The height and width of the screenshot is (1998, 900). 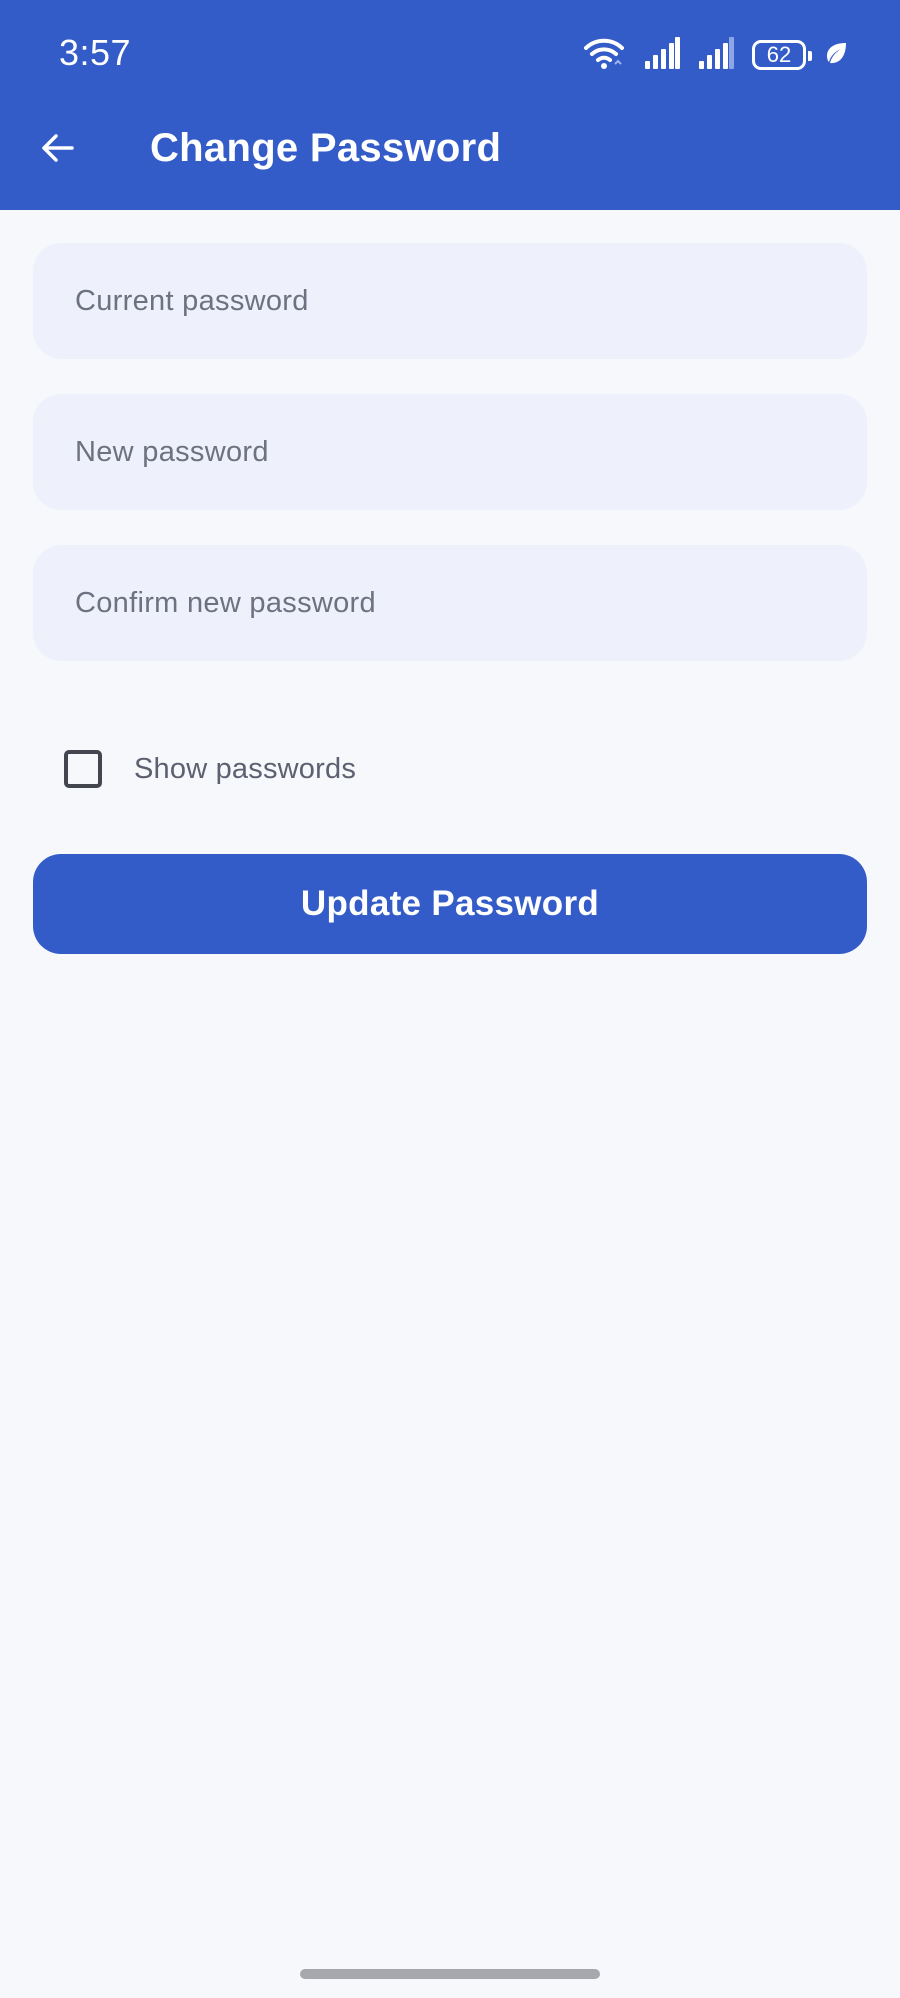 What do you see at coordinates (83, 769) in the screenshot?
I see `show-passwords-checkbox` at bounding box center [83, 769].